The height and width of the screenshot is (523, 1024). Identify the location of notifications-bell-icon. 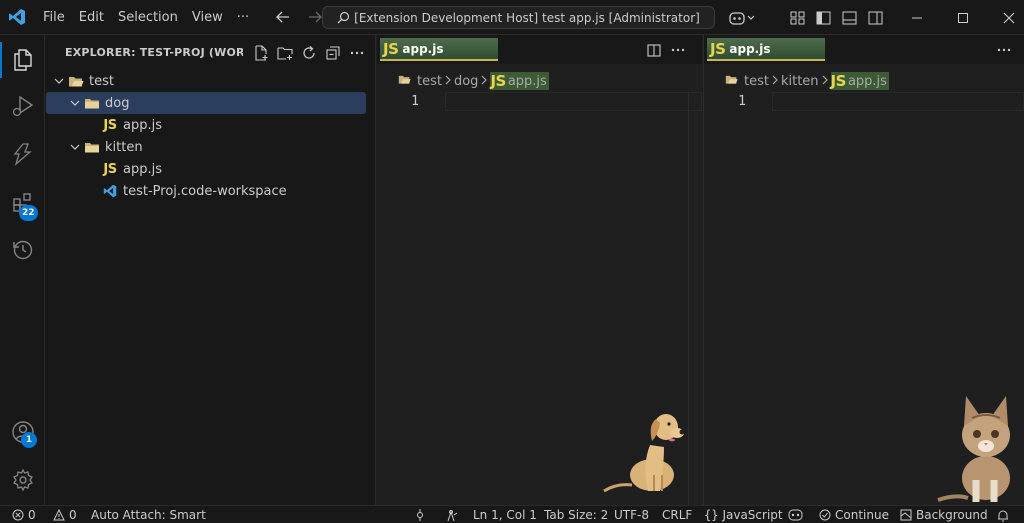
(1005, 514).